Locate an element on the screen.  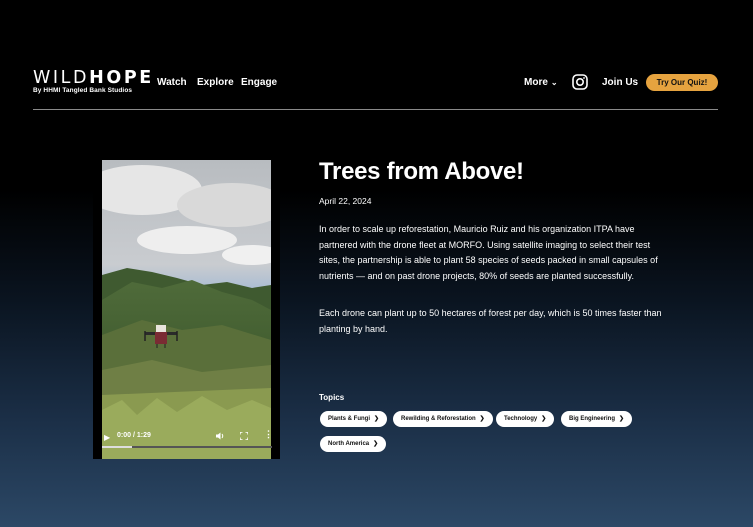
nav-watch: Watch is located at coordinates (172, 82).